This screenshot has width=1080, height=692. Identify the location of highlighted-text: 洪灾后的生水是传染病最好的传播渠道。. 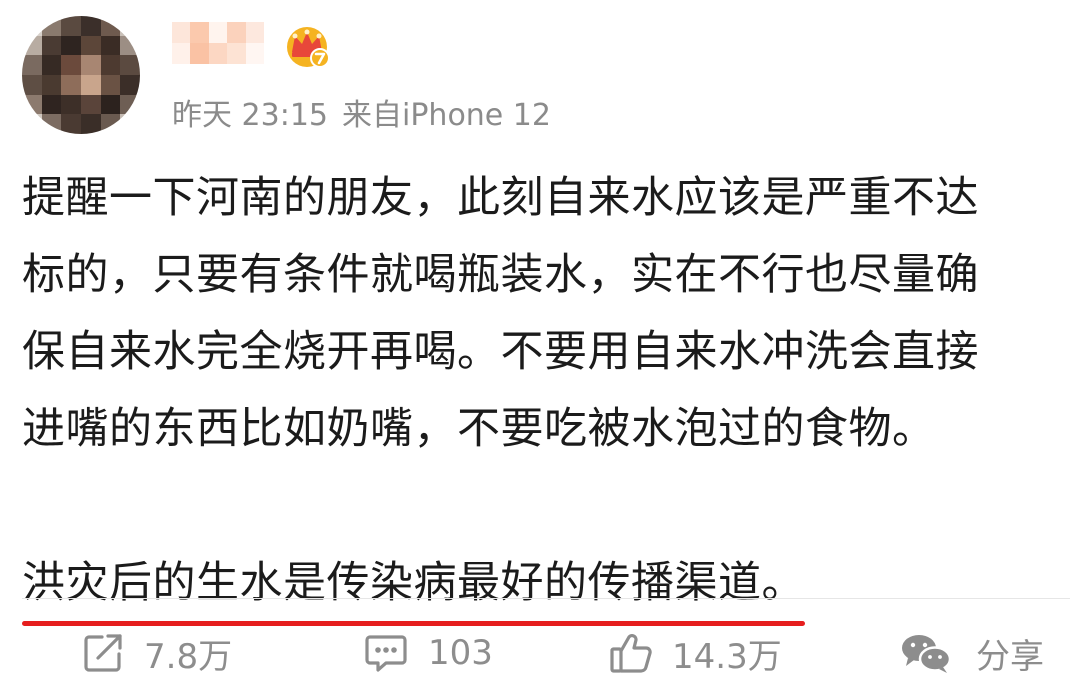
(413, 583).